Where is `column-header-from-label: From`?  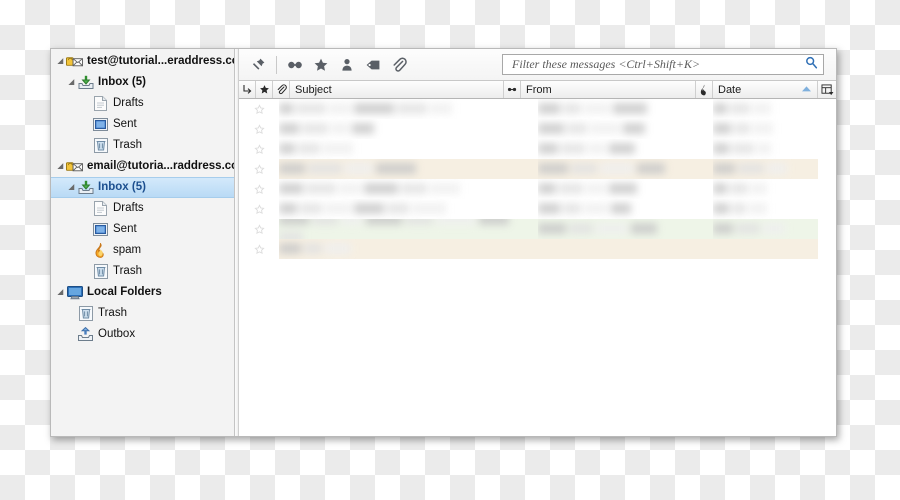
column-header-from-label: From is located at coordinates (539, 89).